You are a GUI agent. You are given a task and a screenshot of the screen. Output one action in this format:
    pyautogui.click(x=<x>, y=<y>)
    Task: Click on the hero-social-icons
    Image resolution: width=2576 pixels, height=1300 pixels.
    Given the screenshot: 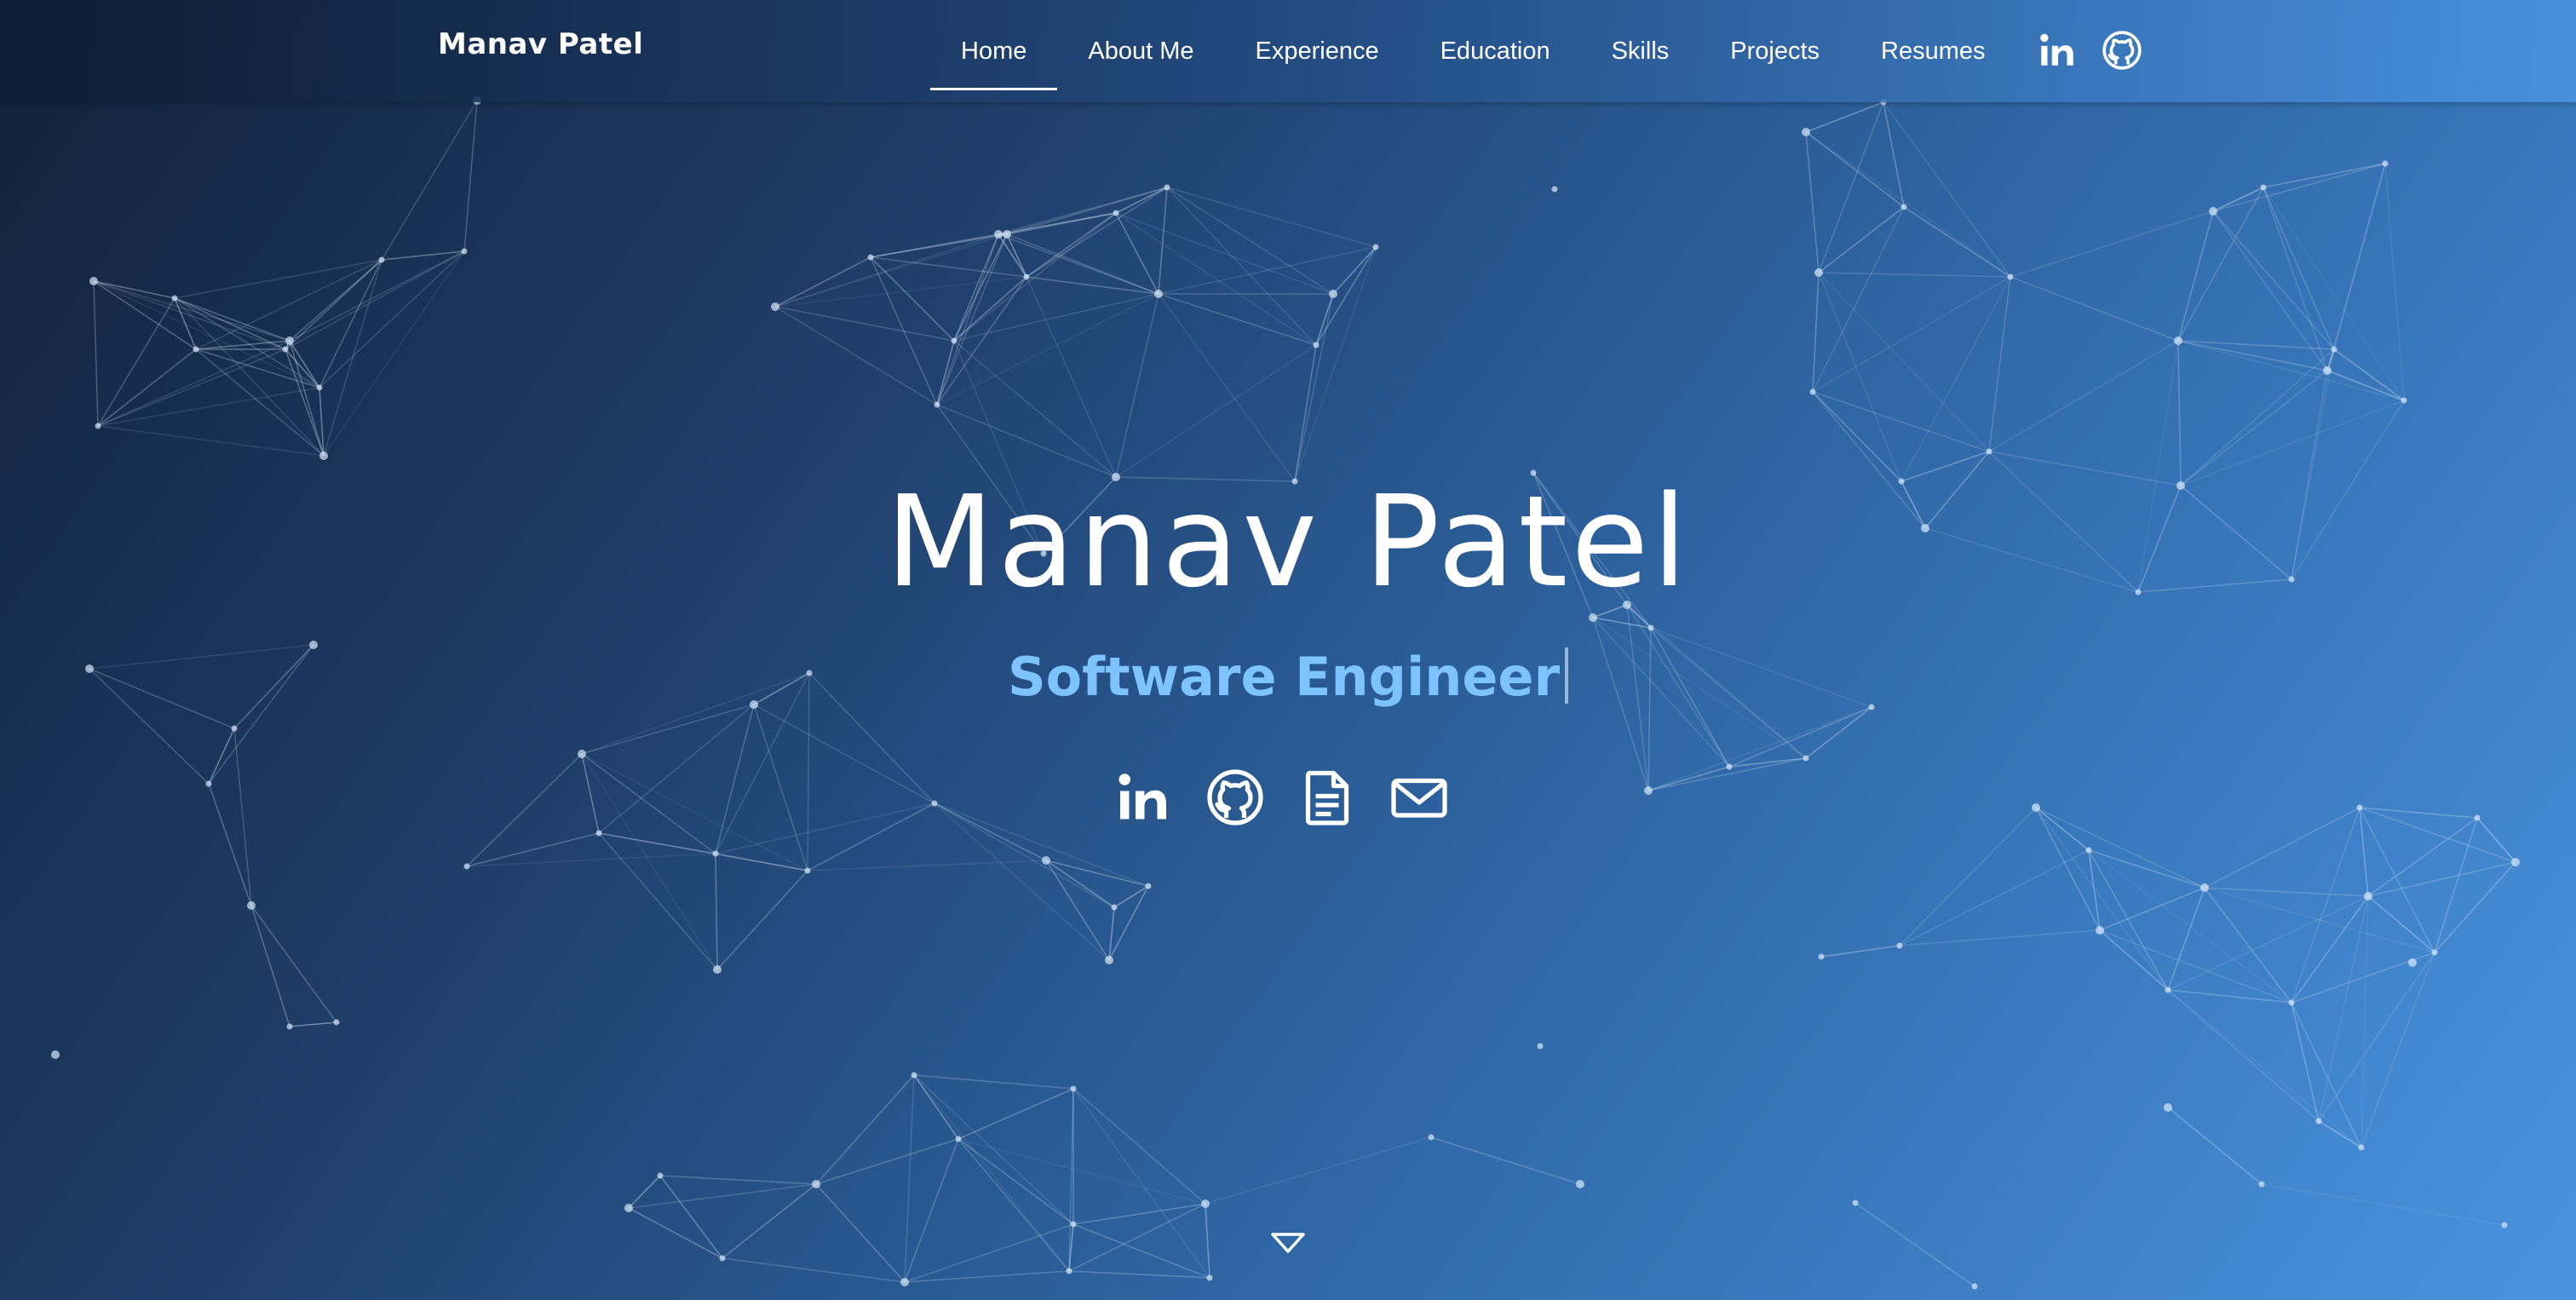 What is the action you would take?
    pyautogui.click(x=1282, y=797)
    